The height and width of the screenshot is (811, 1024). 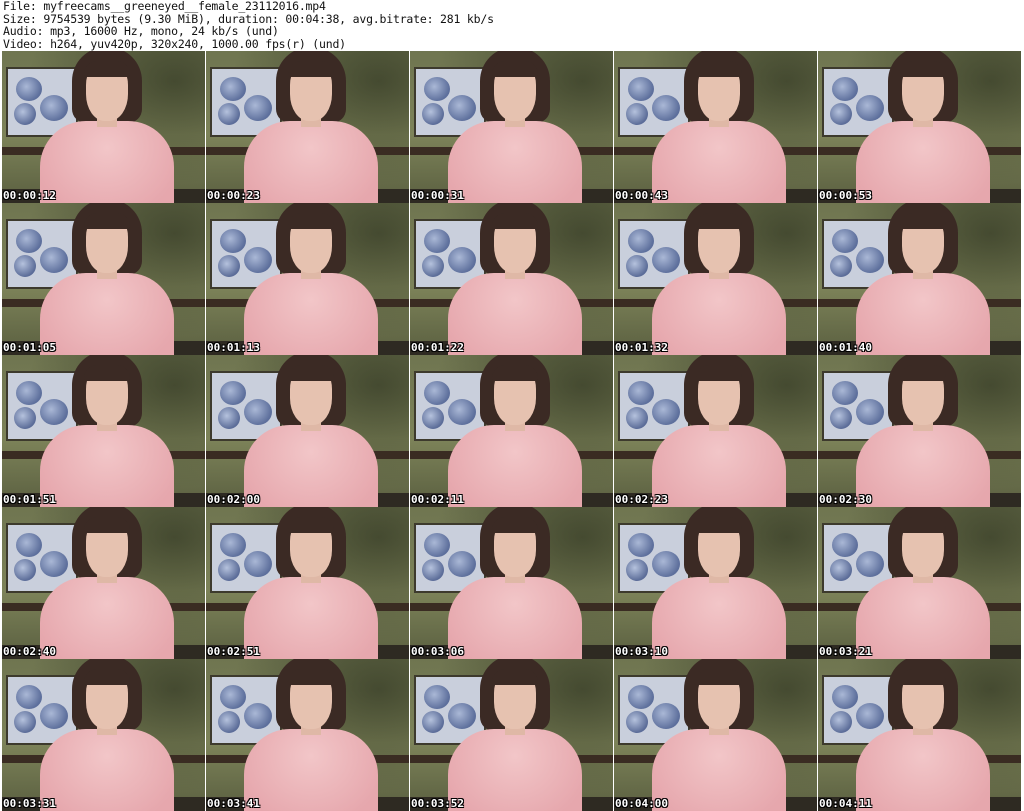 What do you see at coordinates (233, 803) in the screenshot?
I see `thumbnail-timestamp: 00:03:41` at bounding box center [233, 803].